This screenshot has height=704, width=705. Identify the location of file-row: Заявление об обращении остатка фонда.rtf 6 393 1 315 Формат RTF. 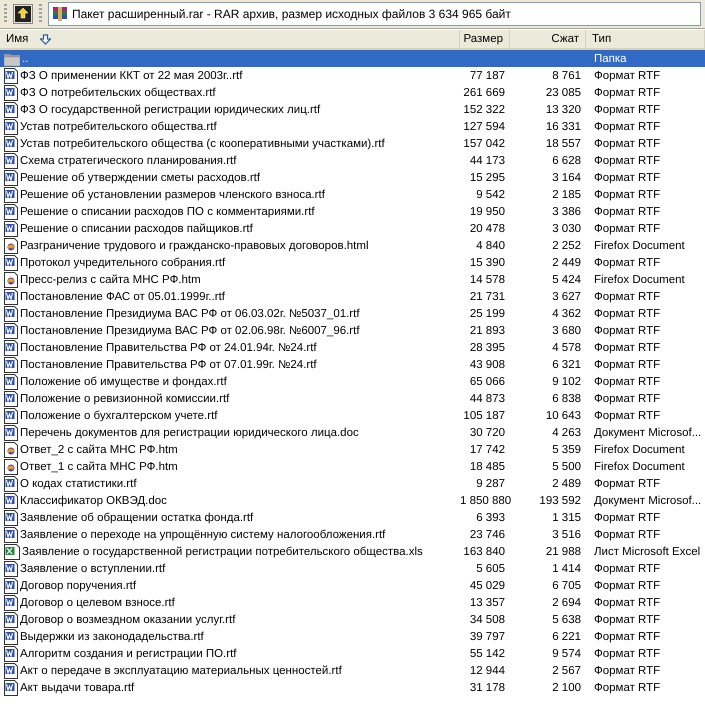
(352, 517).